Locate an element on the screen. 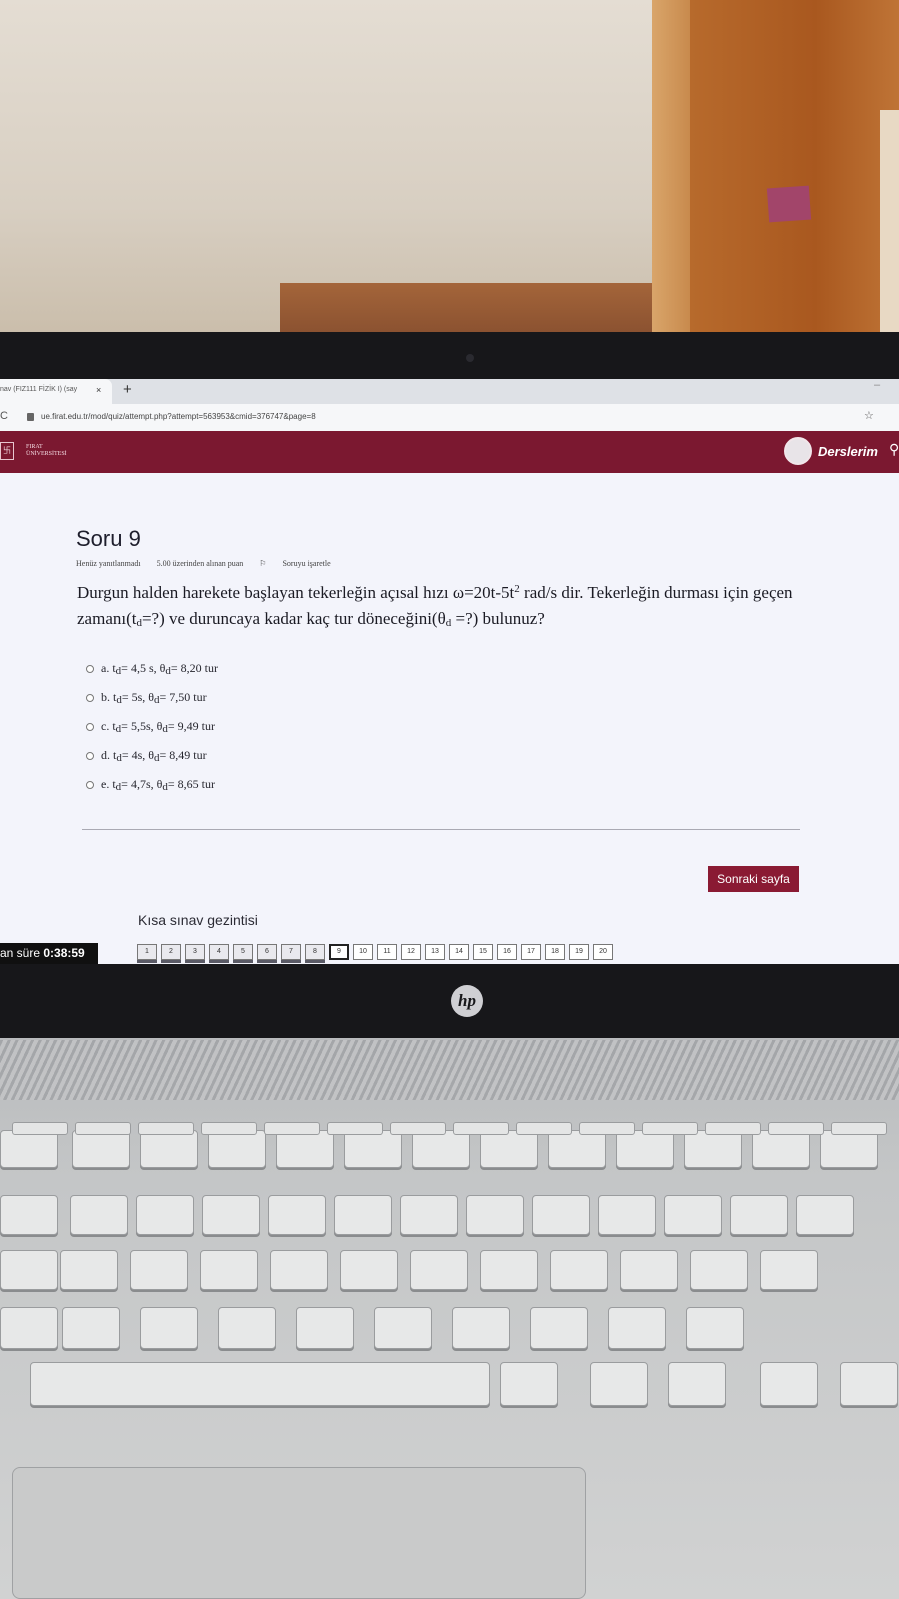 The width and height of the screenshot is (899, 1599). speaker-grille is located at coordinates (449, 1070).